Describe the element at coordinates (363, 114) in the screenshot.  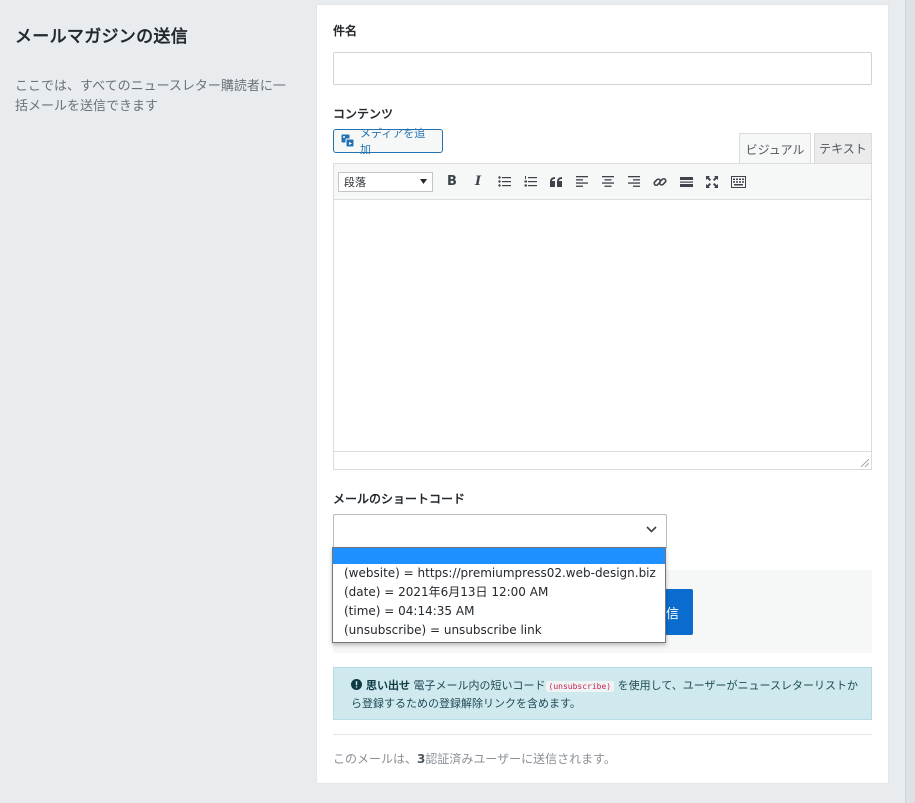
I see `content-label: コンテンツ` at that location.